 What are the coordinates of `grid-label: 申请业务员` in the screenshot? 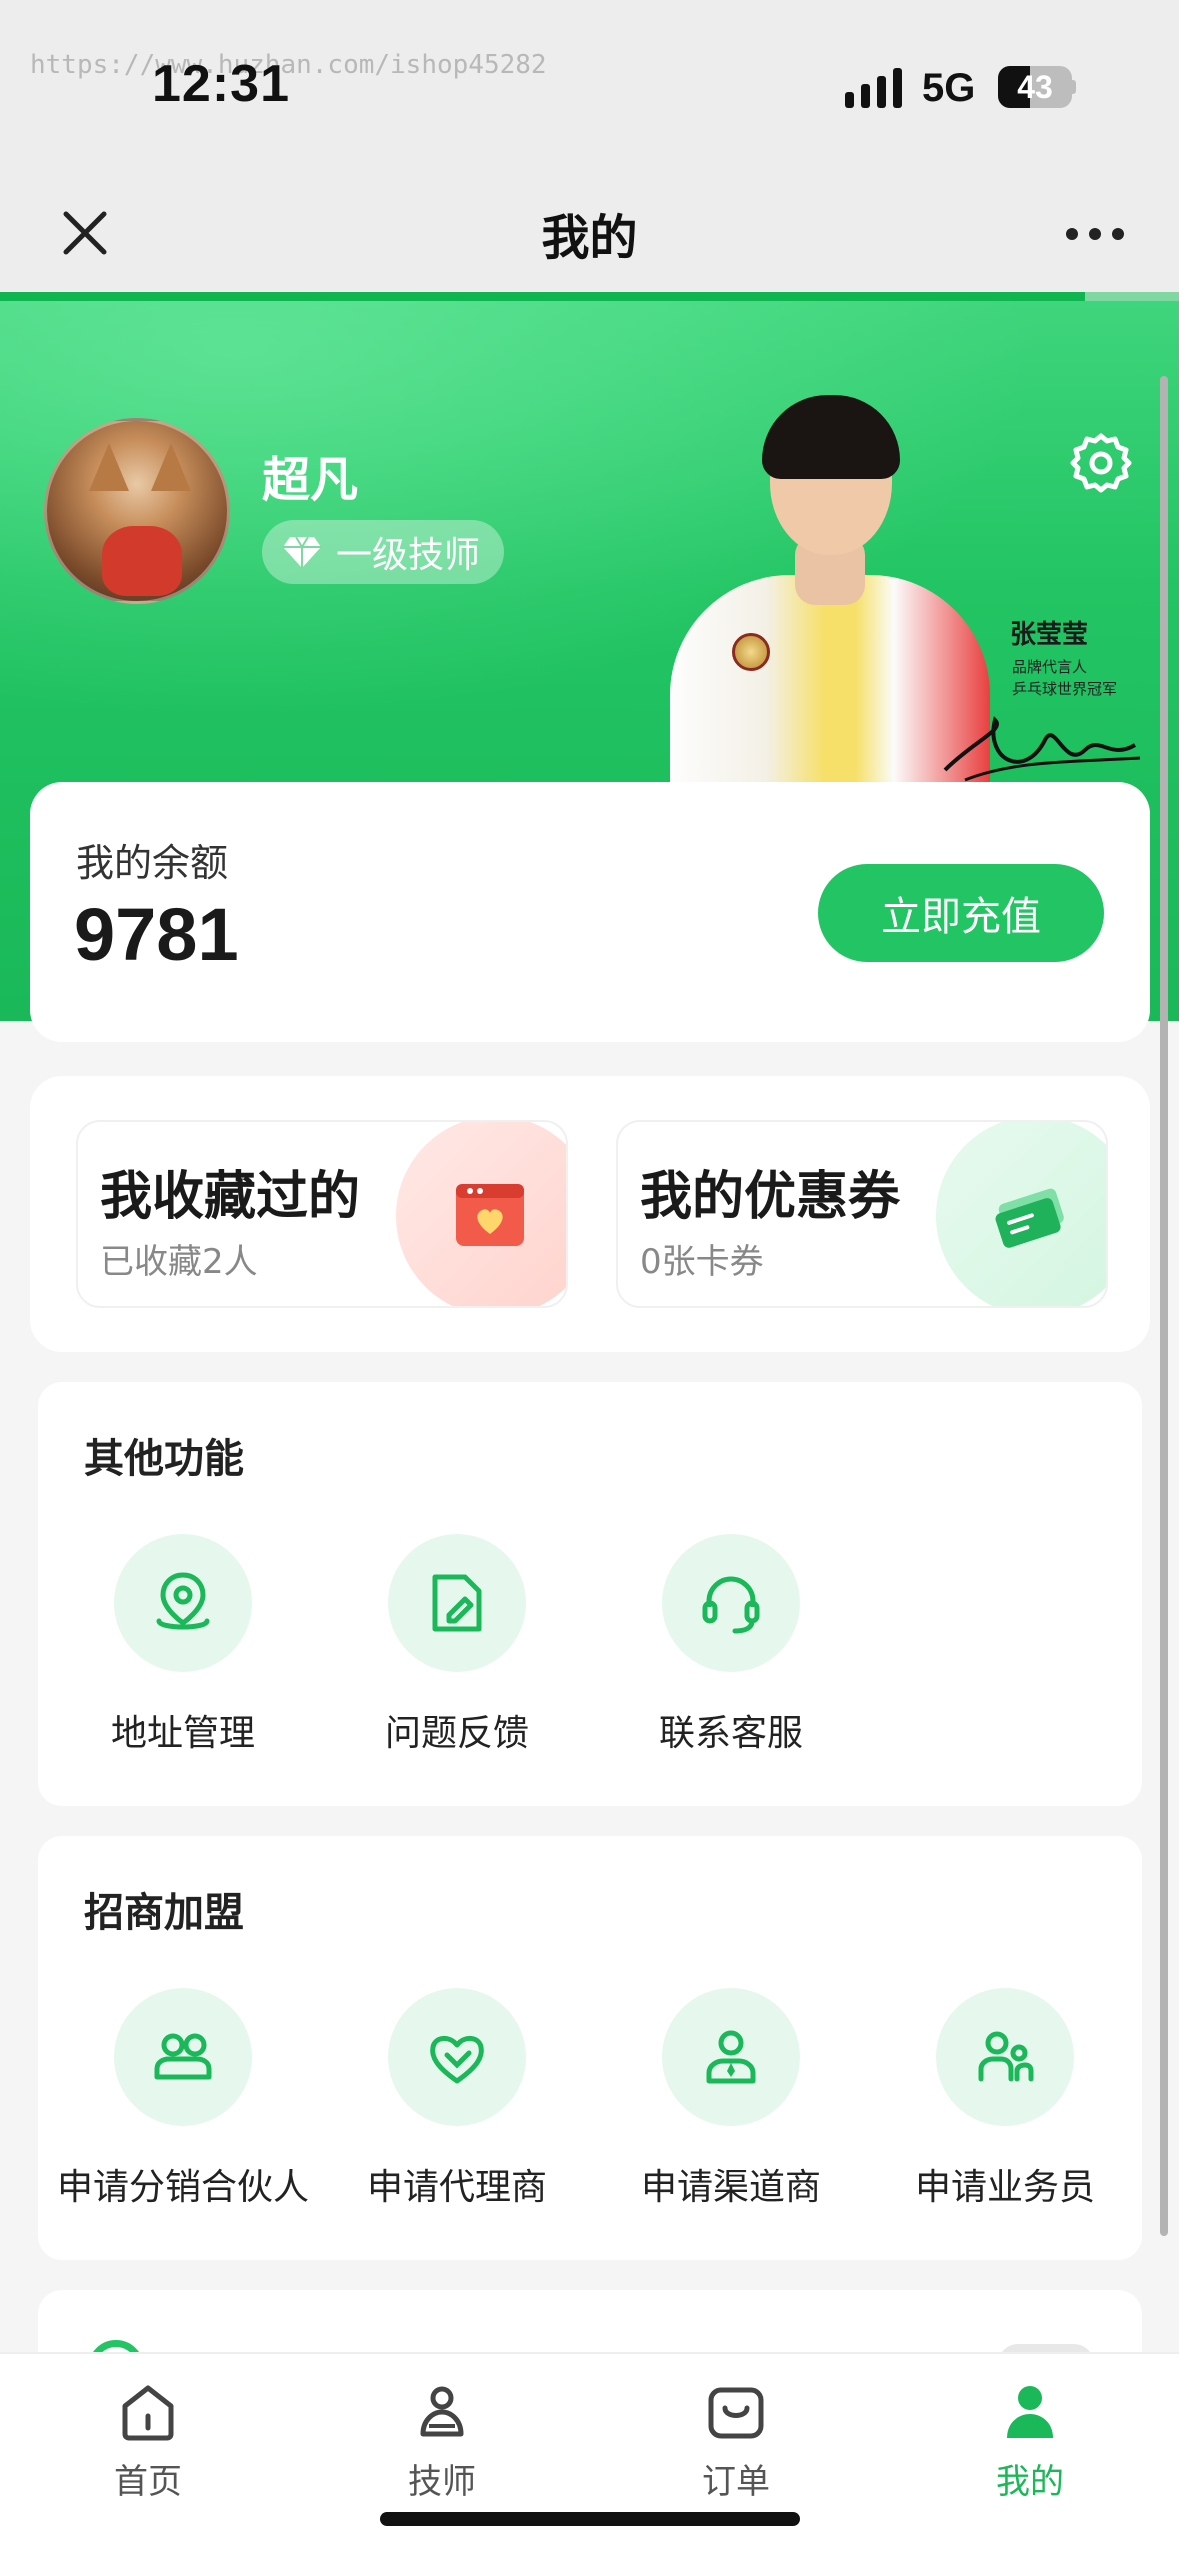 It's located at (1004, 2187).